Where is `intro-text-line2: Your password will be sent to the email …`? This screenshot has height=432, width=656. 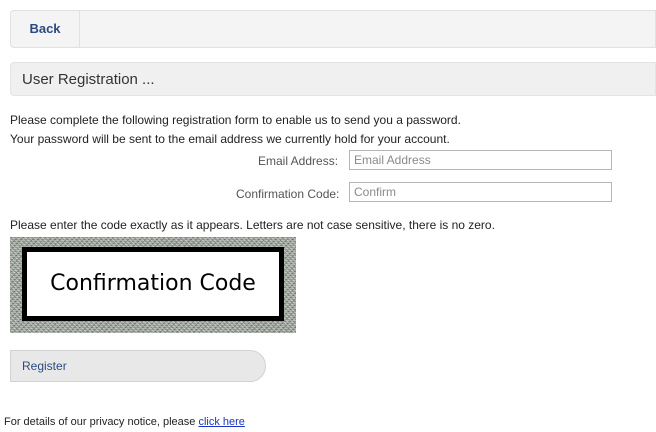
intro-text-line2: Your password will be sent to the email … is located at coordinates (230, 139).